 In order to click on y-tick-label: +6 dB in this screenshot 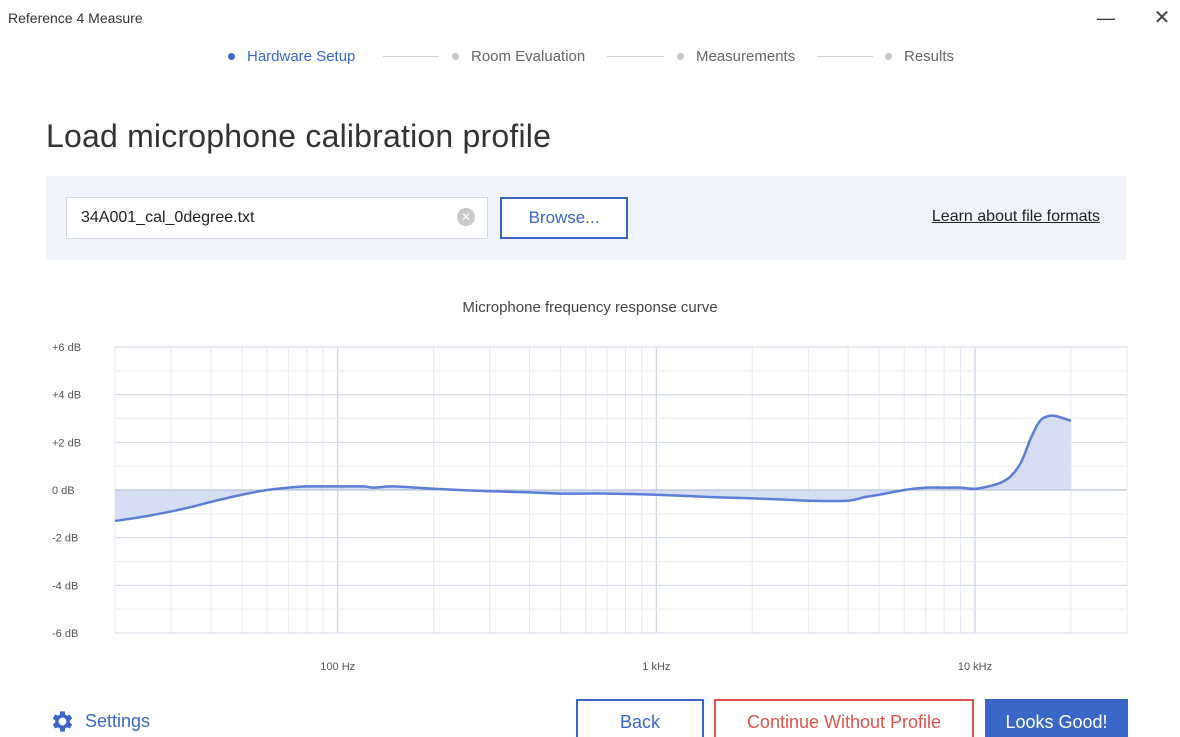, I will do `click(66, 348)`.